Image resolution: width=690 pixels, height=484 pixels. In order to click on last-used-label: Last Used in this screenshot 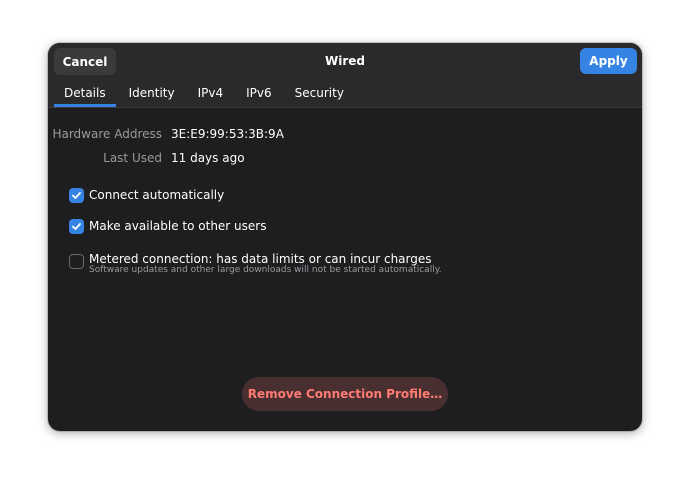, I will do `click(132, 158)`.